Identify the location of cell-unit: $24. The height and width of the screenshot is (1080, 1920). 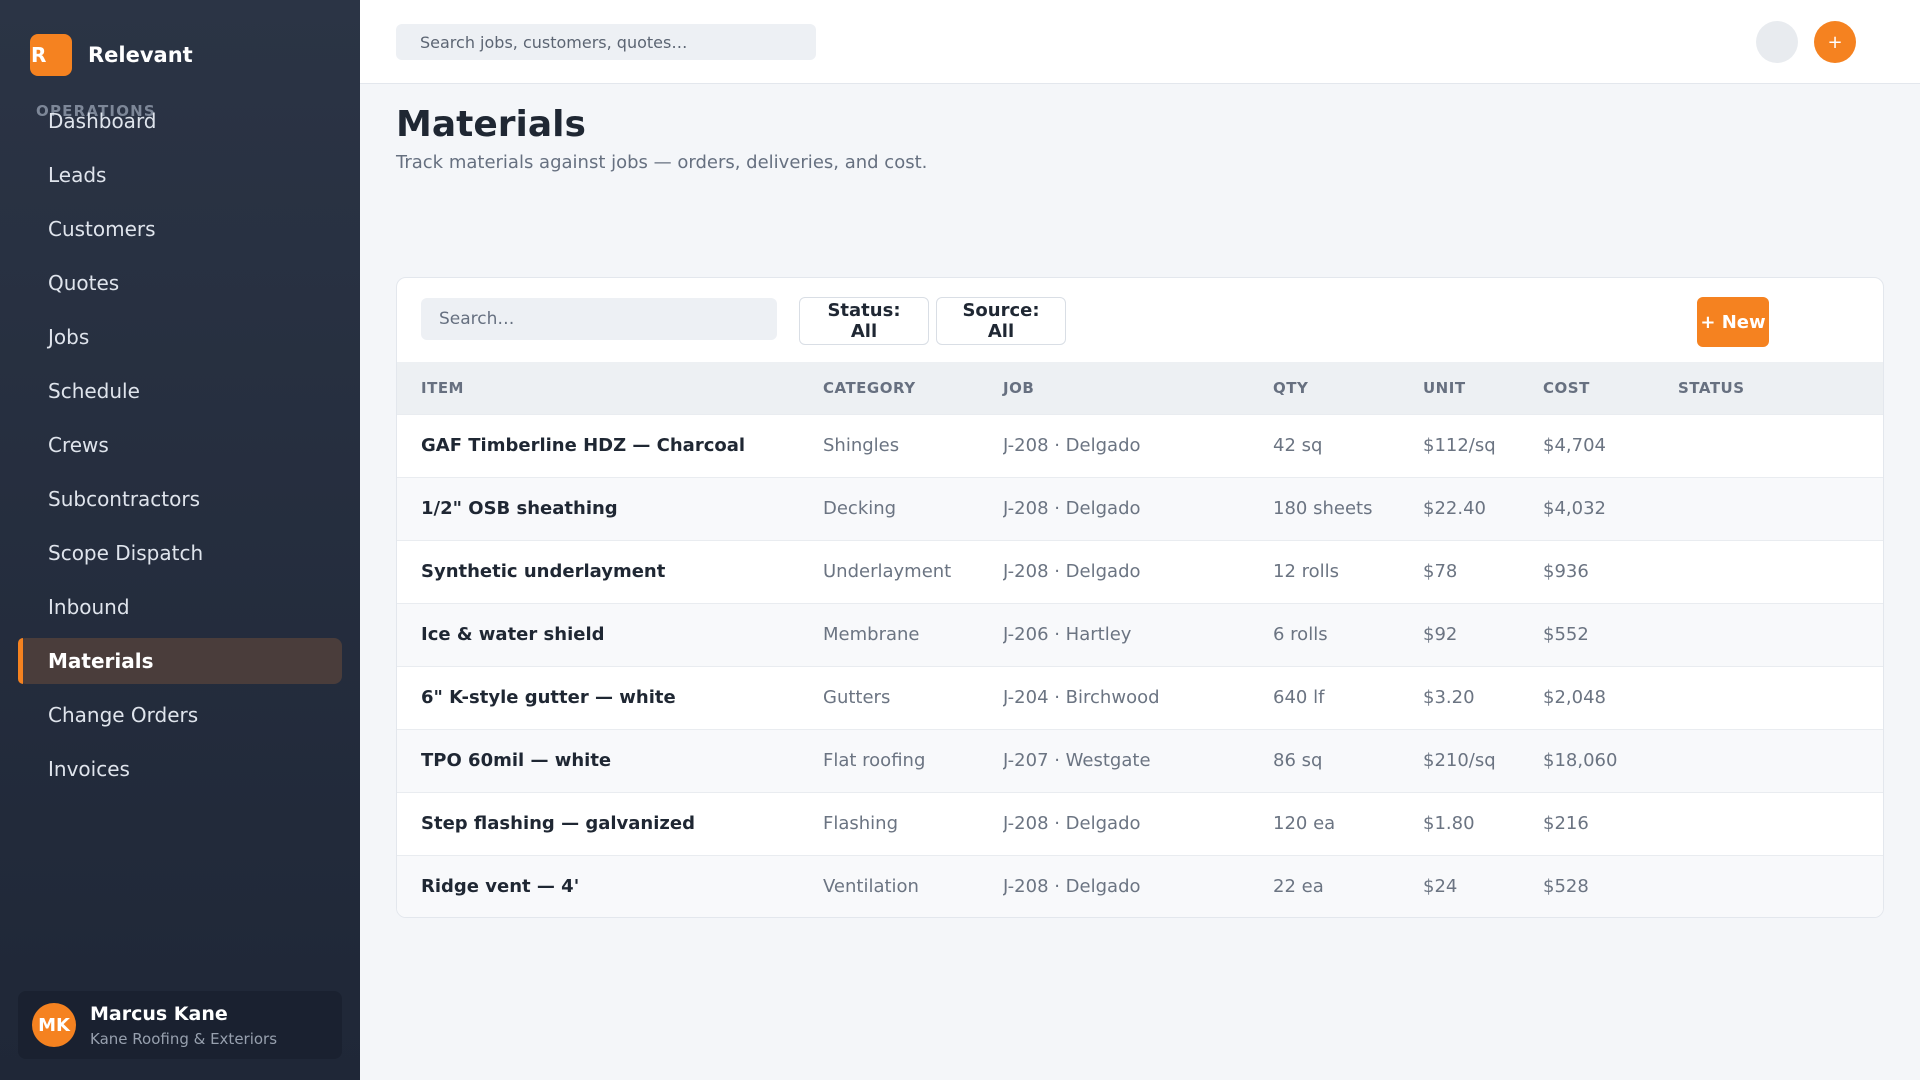
(1440, 887).